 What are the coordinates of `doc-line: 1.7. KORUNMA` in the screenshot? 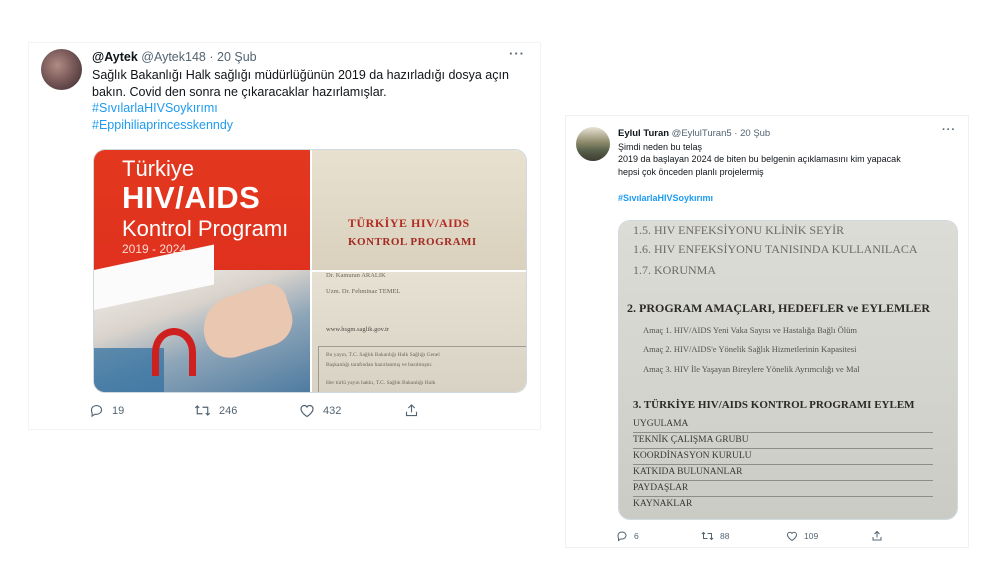 It's located at (675, 270).